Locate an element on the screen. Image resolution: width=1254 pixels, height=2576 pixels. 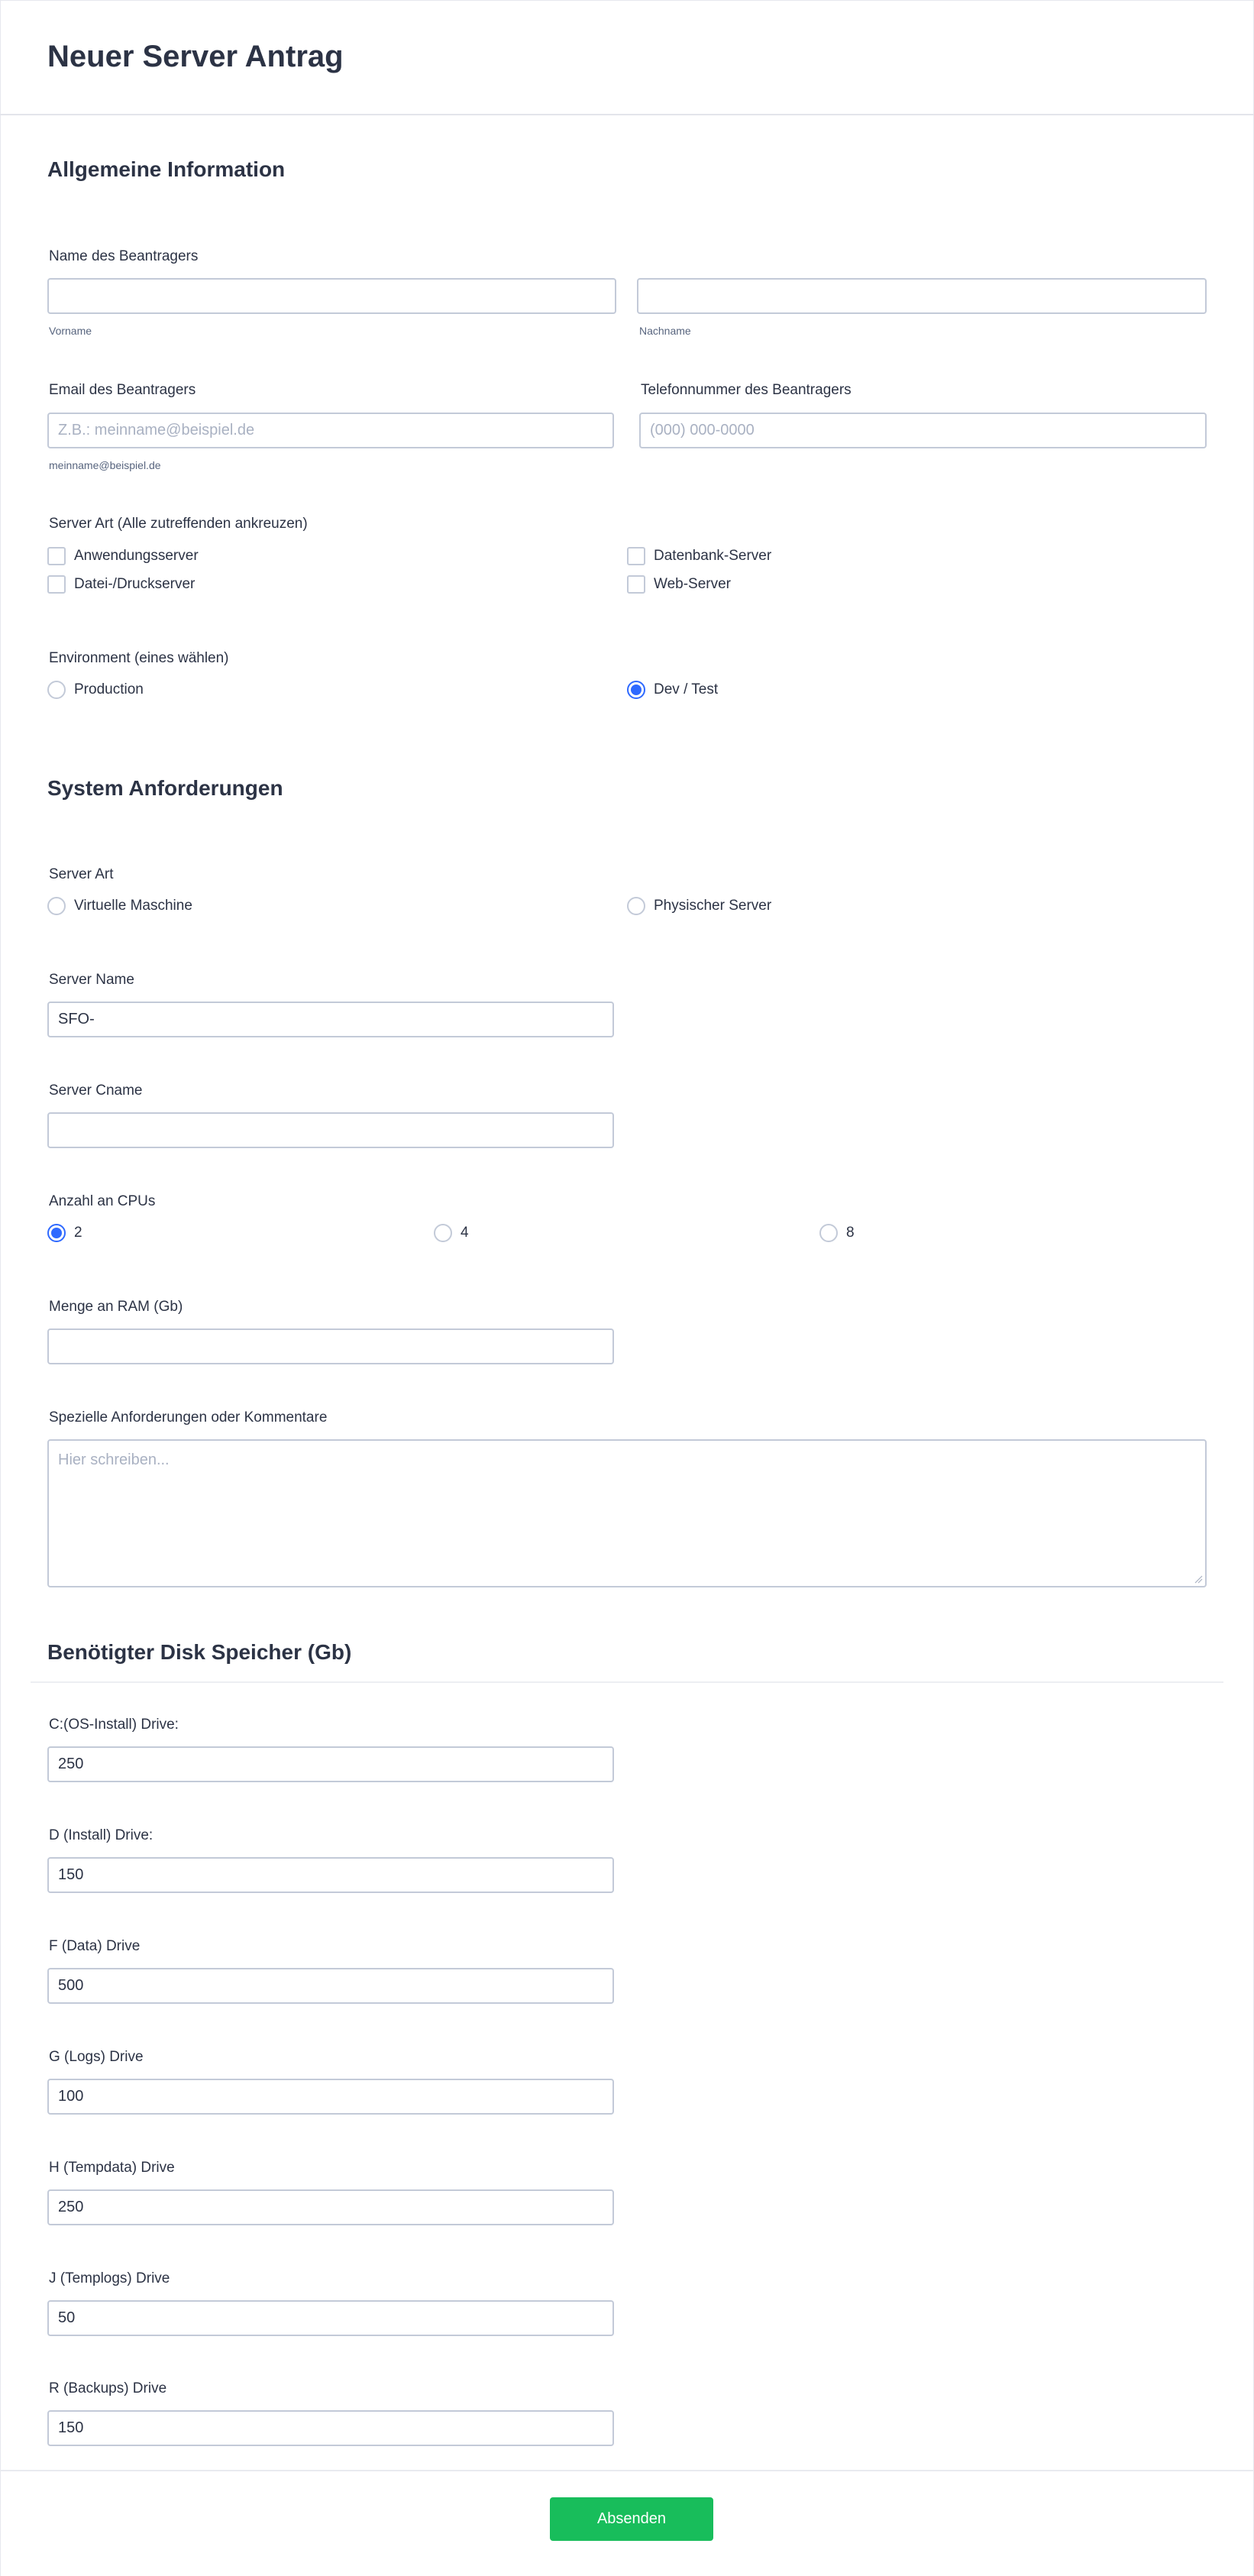
checkbox-option-file-print-server: Datei-/Druckserver is located at coordinates (121, 584).